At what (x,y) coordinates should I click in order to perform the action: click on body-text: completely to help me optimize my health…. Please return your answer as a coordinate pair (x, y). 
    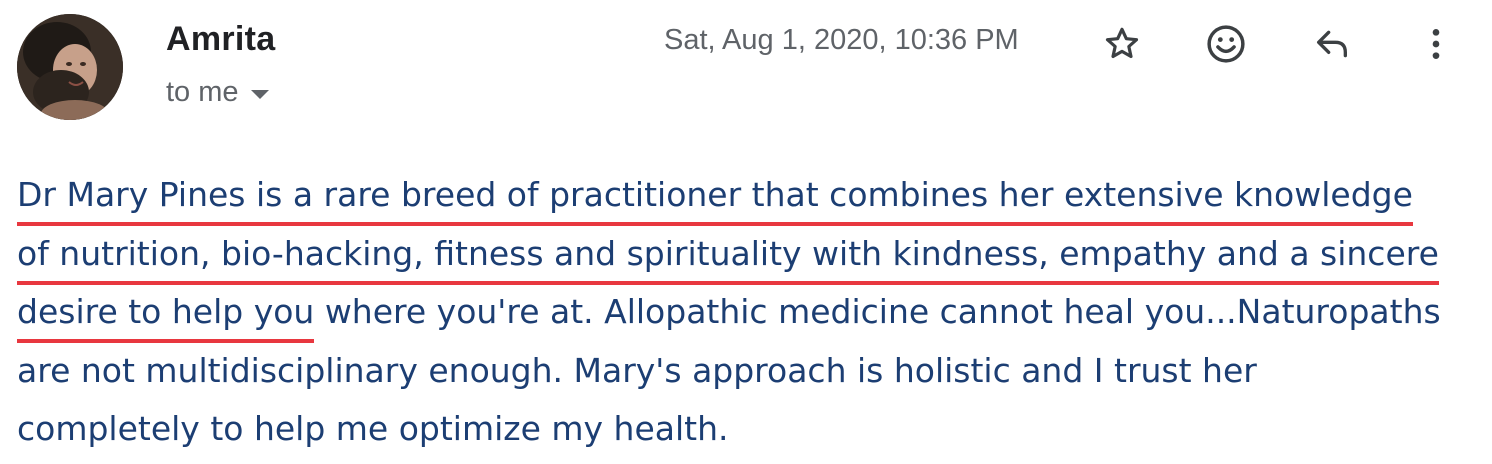
    Looking at the image, I should click on (373, 428).